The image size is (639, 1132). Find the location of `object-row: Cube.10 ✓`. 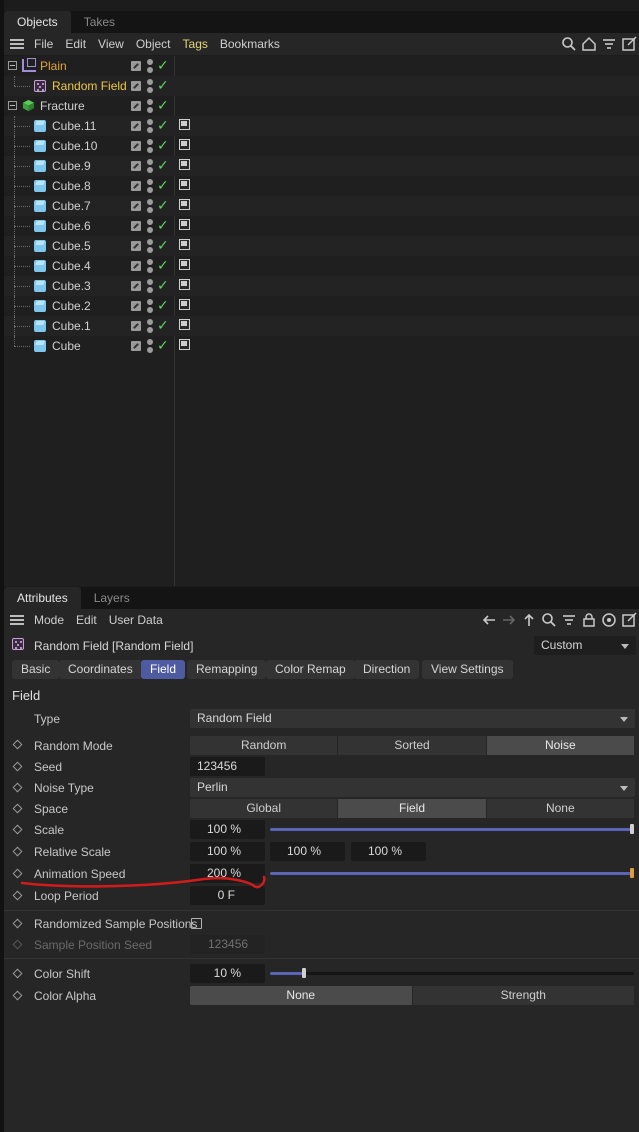

object-row: Cube.10 ✓ is located at coordinates (321, 146).